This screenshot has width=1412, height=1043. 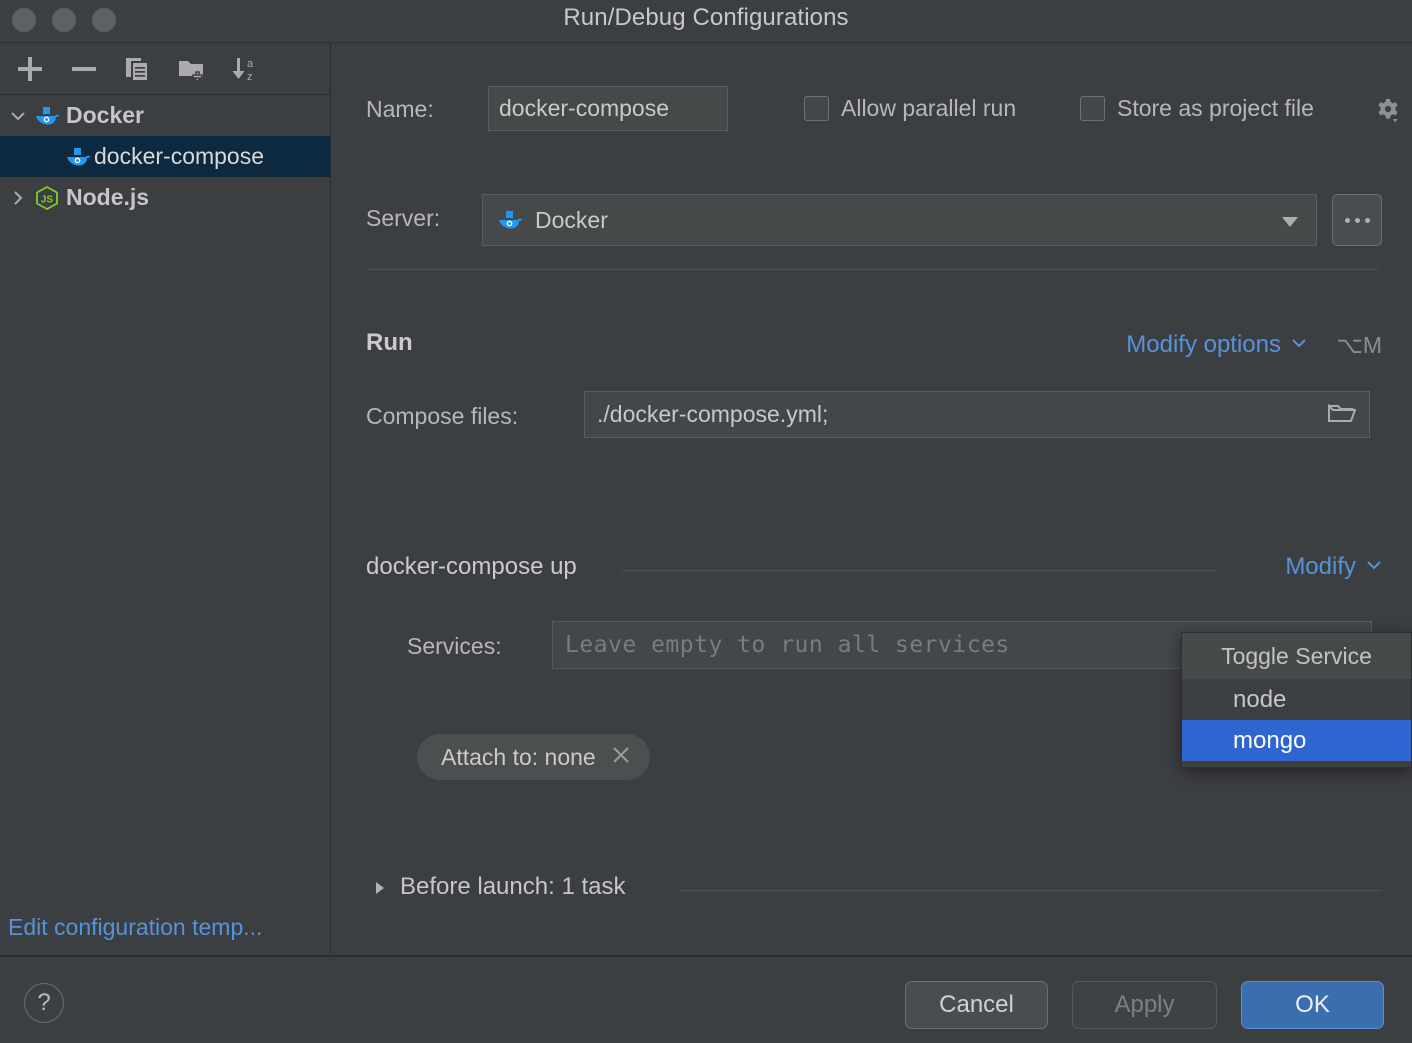 I want to click on sort-configurations-button: a z, so click(x=246, y=69).